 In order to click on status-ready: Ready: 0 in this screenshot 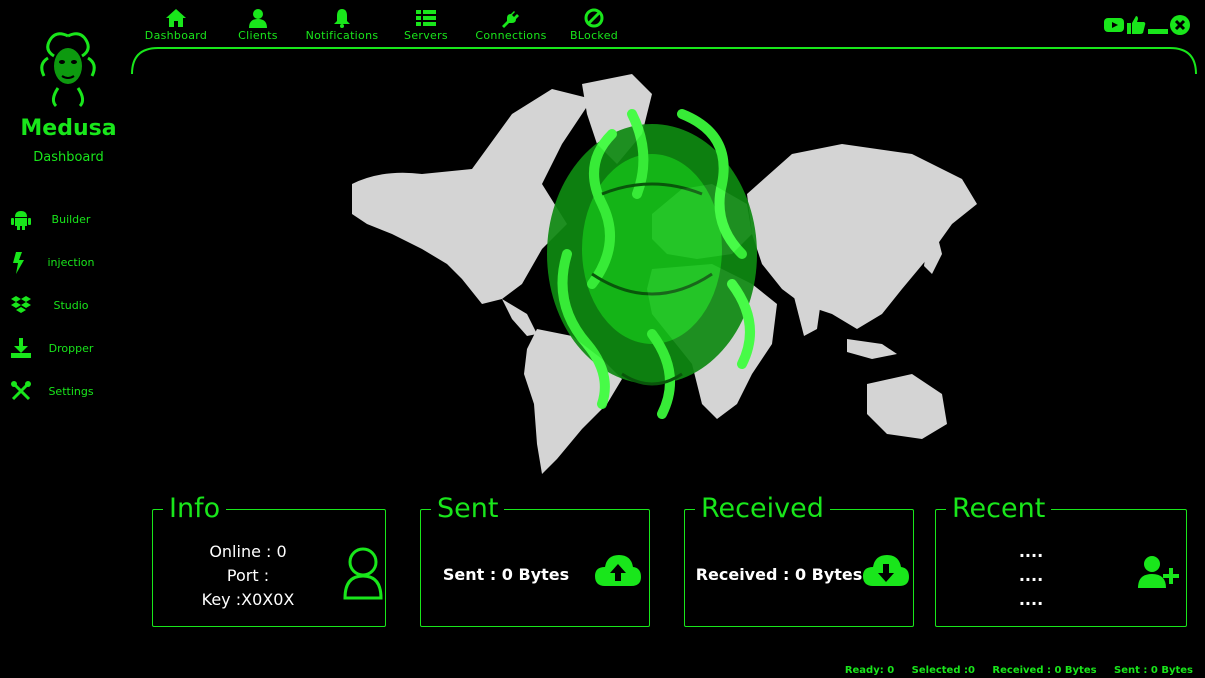, I will do `click(869, 670)`.